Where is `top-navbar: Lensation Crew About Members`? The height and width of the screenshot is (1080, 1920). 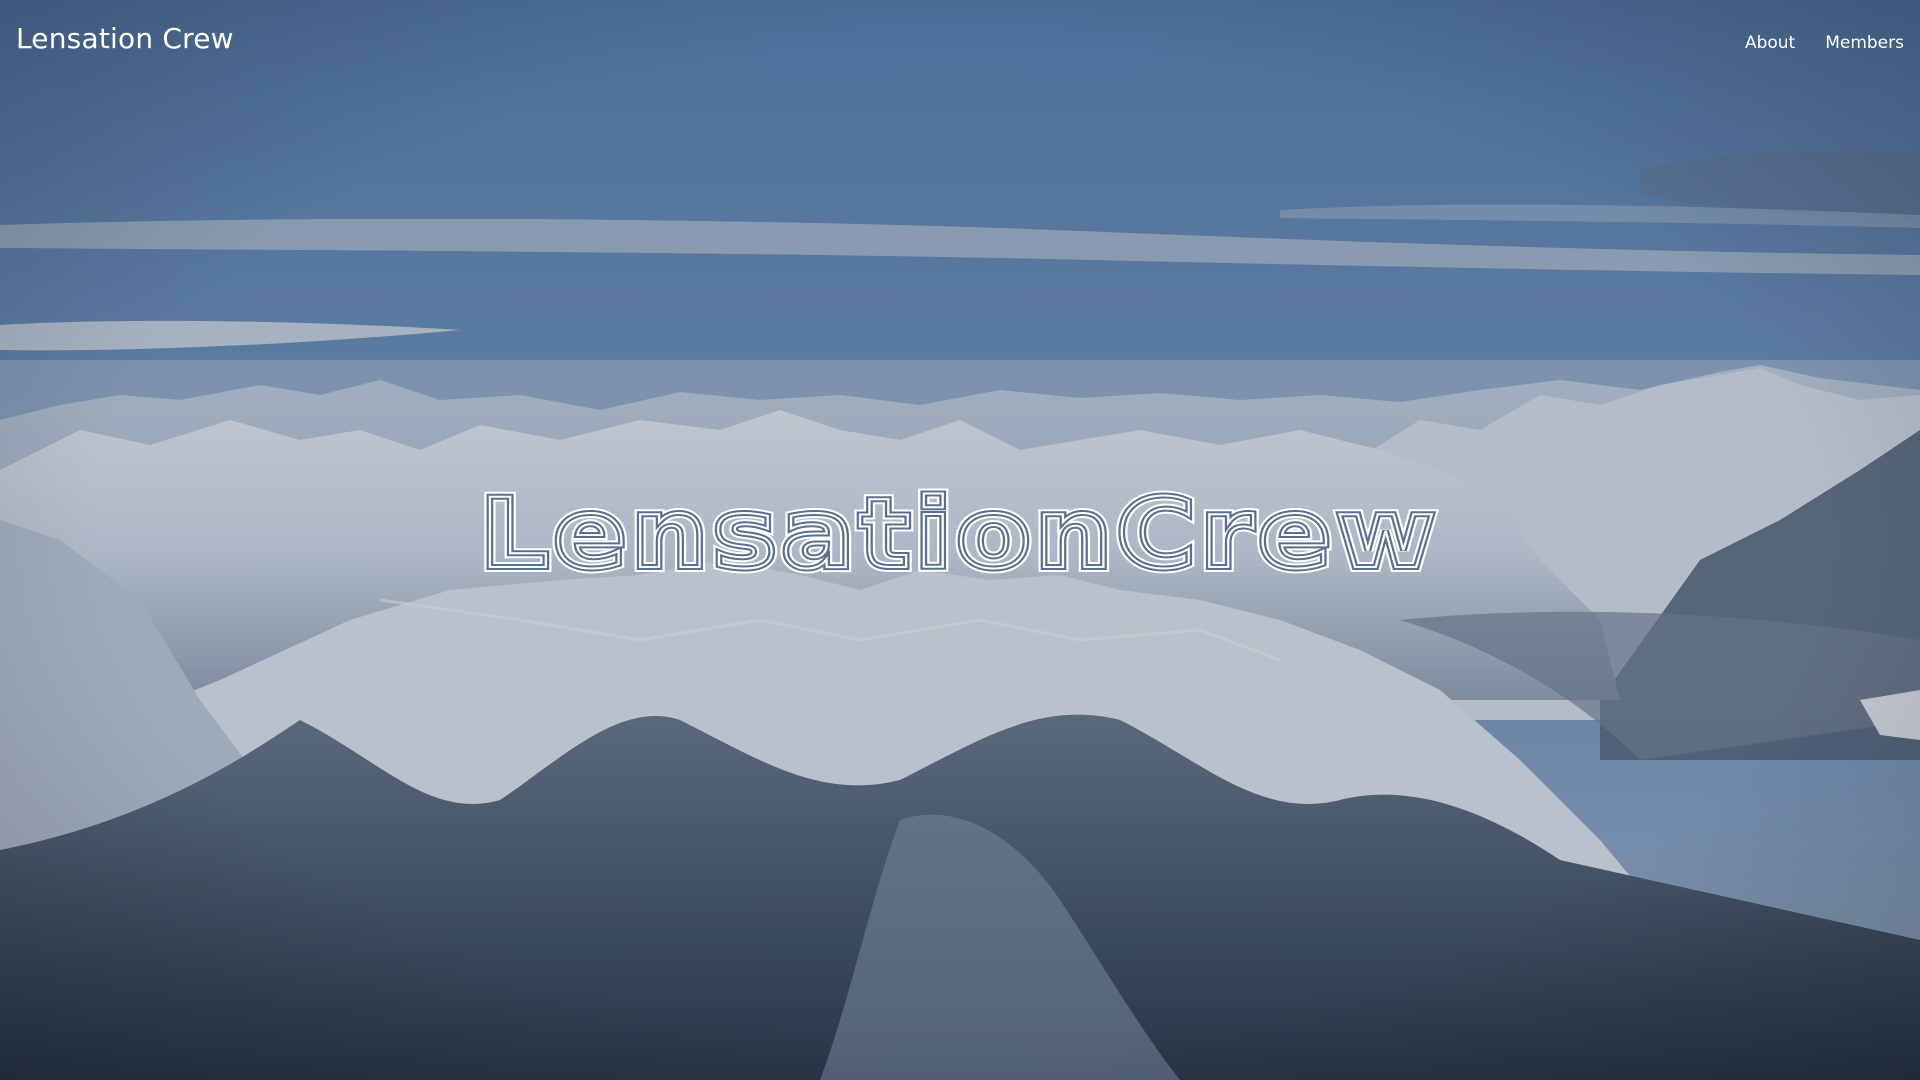 top-navbar: Lensation Crew About Members is located at coordinates (960, 45).